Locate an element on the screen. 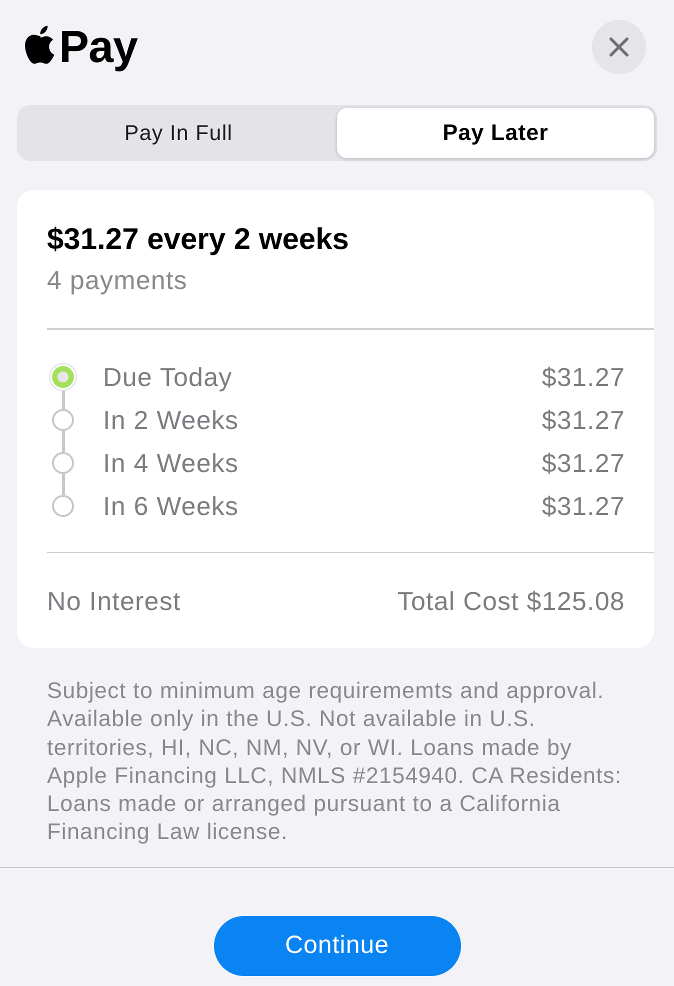  payment-date: In 2 Weeks is located at coordinates (171, 419).